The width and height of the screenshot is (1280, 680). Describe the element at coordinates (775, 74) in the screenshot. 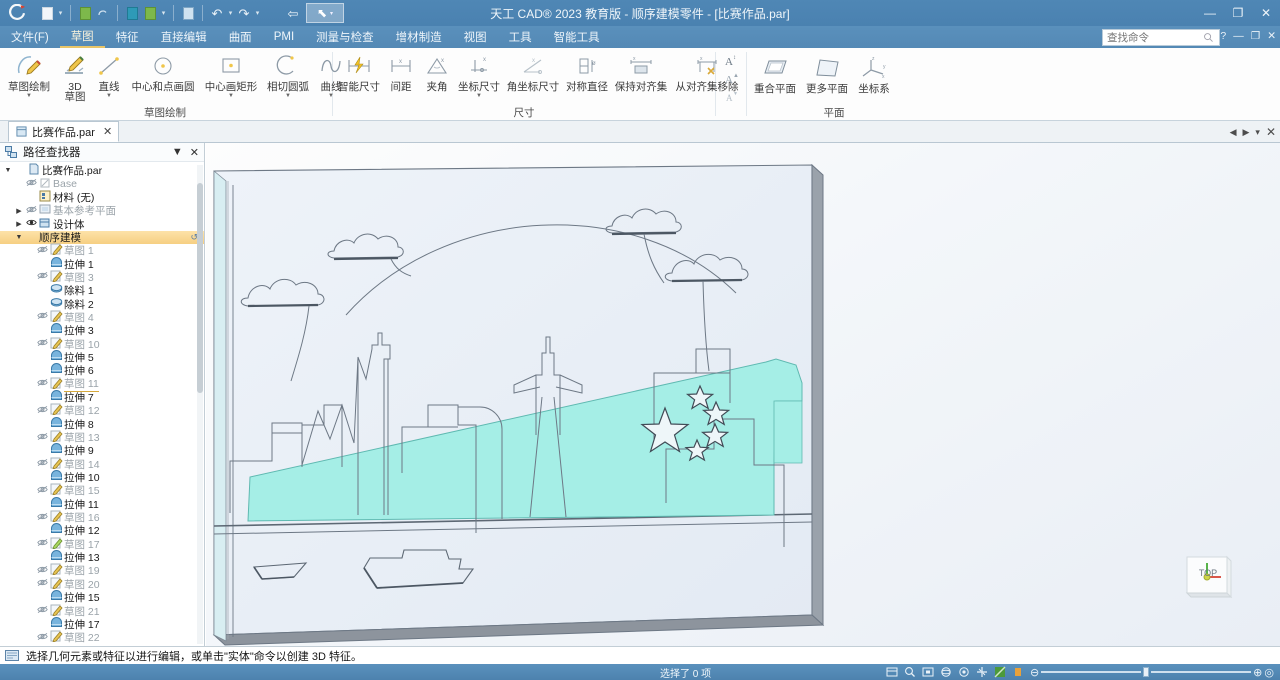

I see `cmd-coincident-plane: 重合平面` at that location.